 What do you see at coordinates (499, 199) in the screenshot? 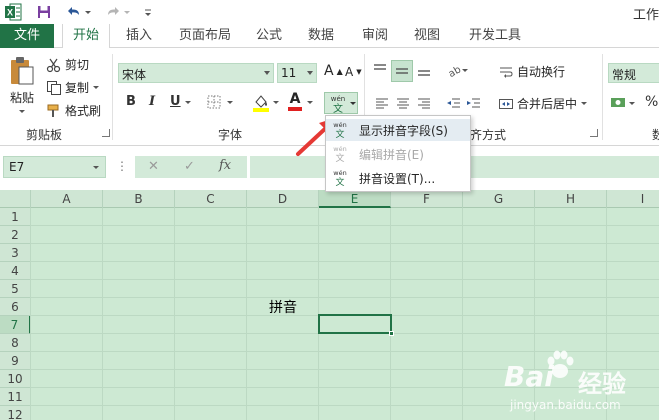
I see `column-header-g: G` at bounding box center [499, 199].